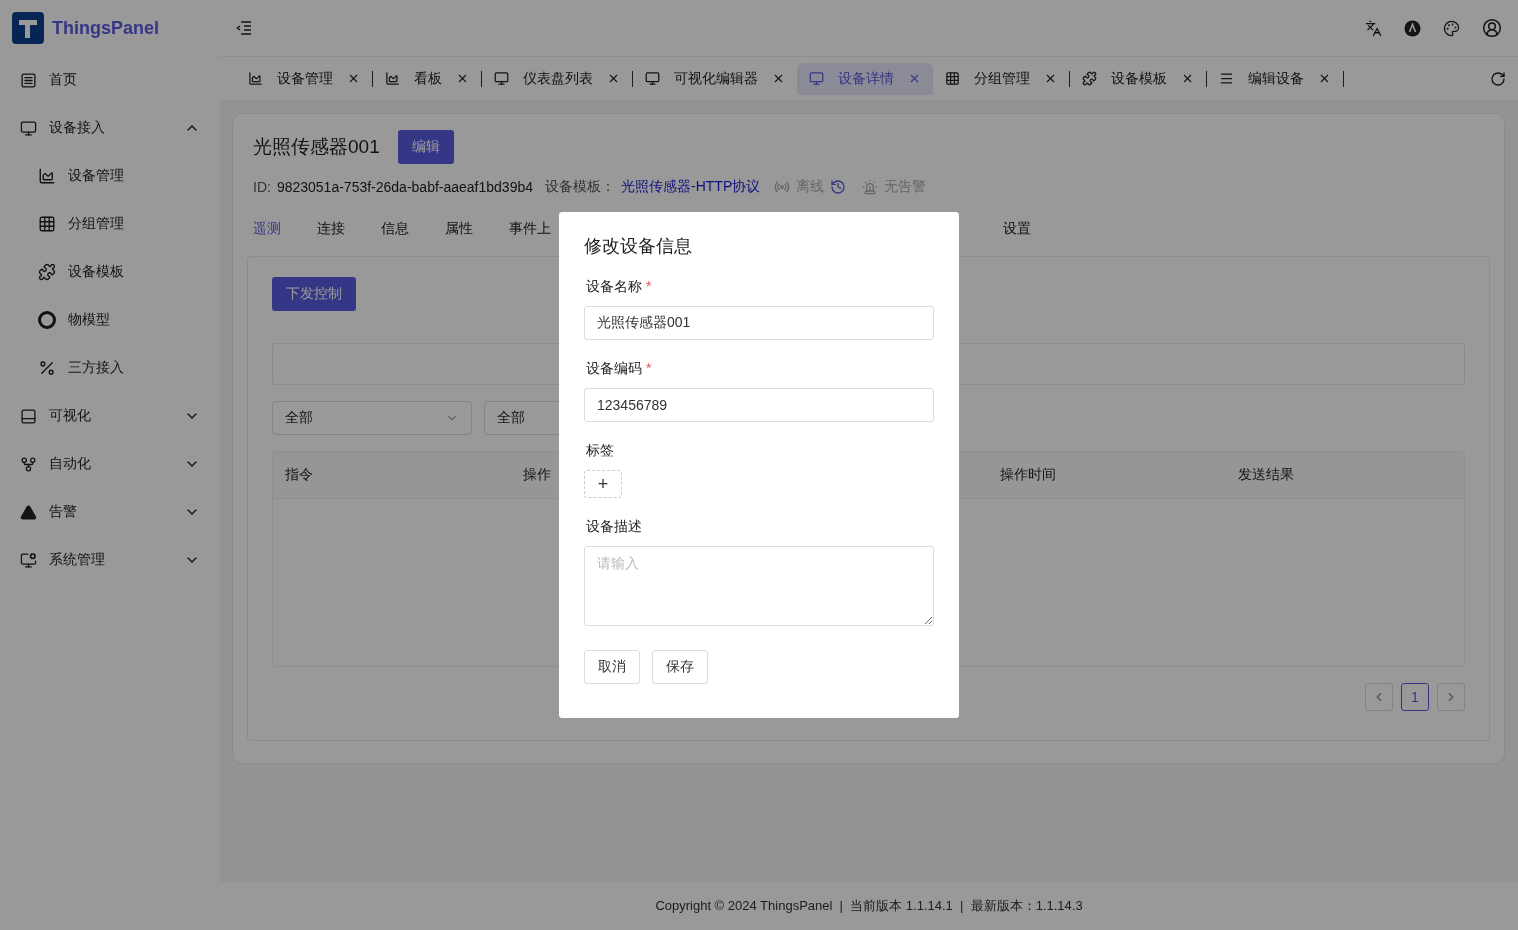 This screenshot has height=930, width=1518. Describe the element at coordinates (537, 475) in the screenshot. I see `column-header: 操作` at that location.